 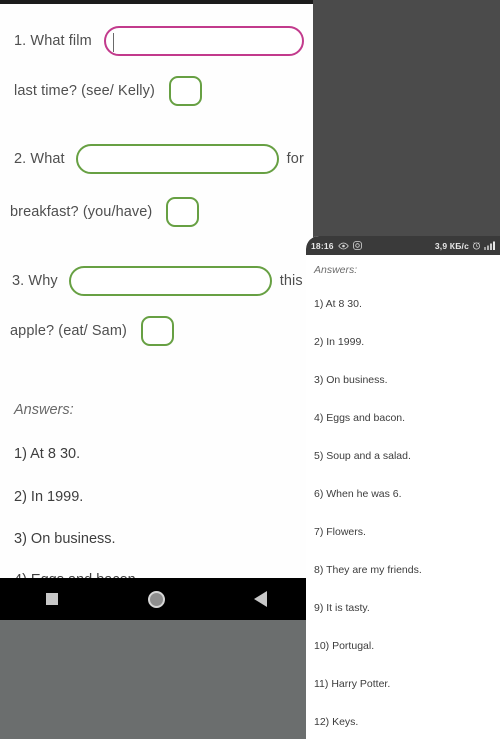 I want to click on list-item: 3) On business., so click(x=351, y=380).